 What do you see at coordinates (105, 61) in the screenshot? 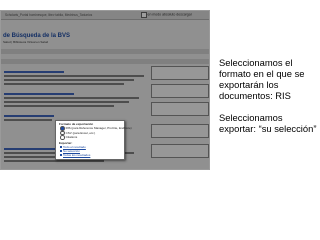
I see `filter-bar` at bounding box center [105, 61].